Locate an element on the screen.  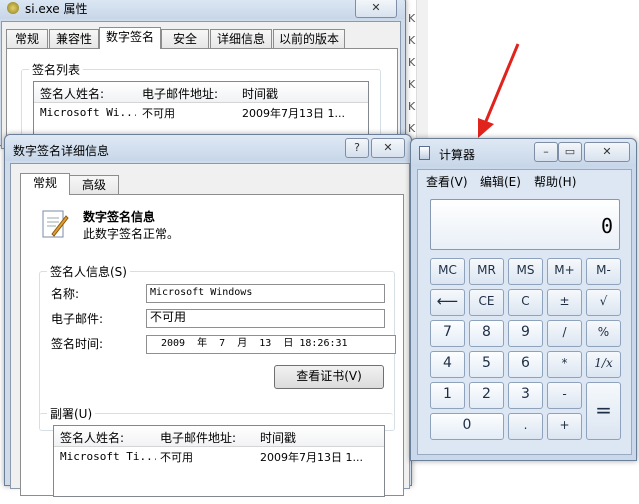
memory-add-button: M+ is located at coordinates (564, 271).